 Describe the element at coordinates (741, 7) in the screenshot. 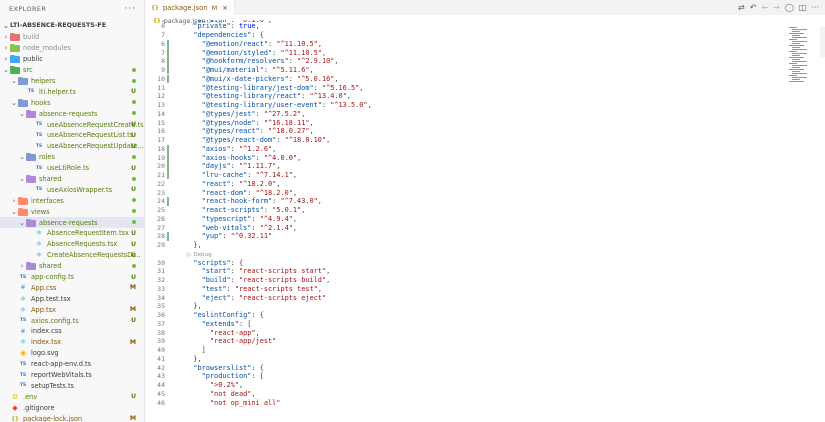

I see `open-changes-icon: ⇄` at that location.